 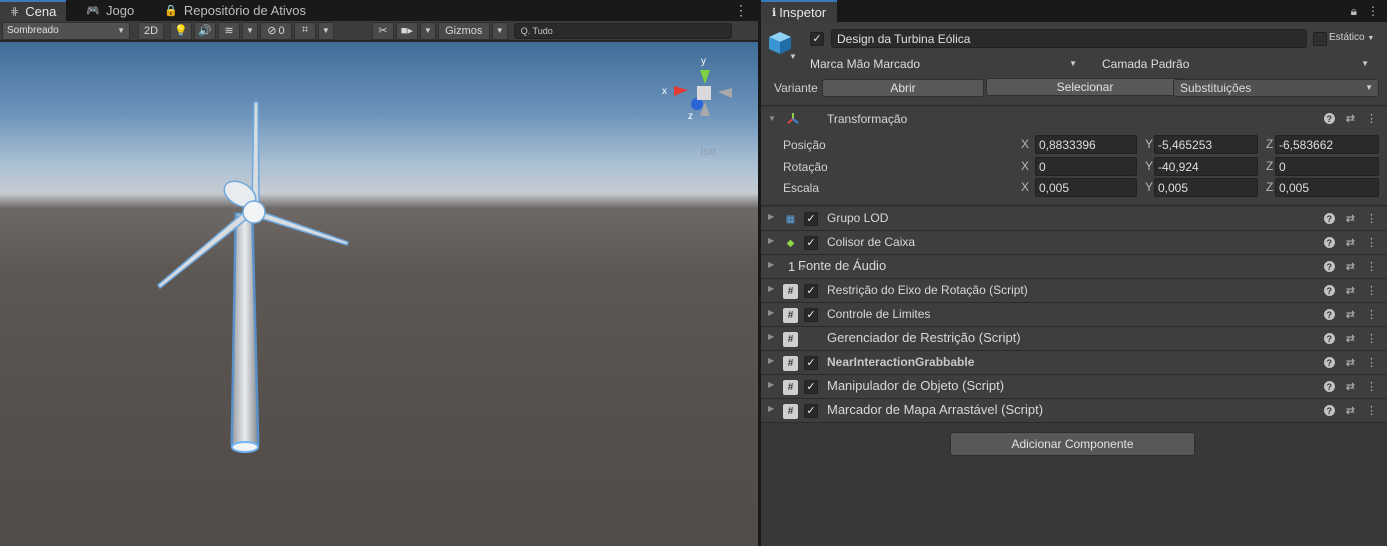 What do you see at coordinates (1206, 187) in the screenshot?
I see `scale-y-field: 0,005` at bounding box center [1206, 187].